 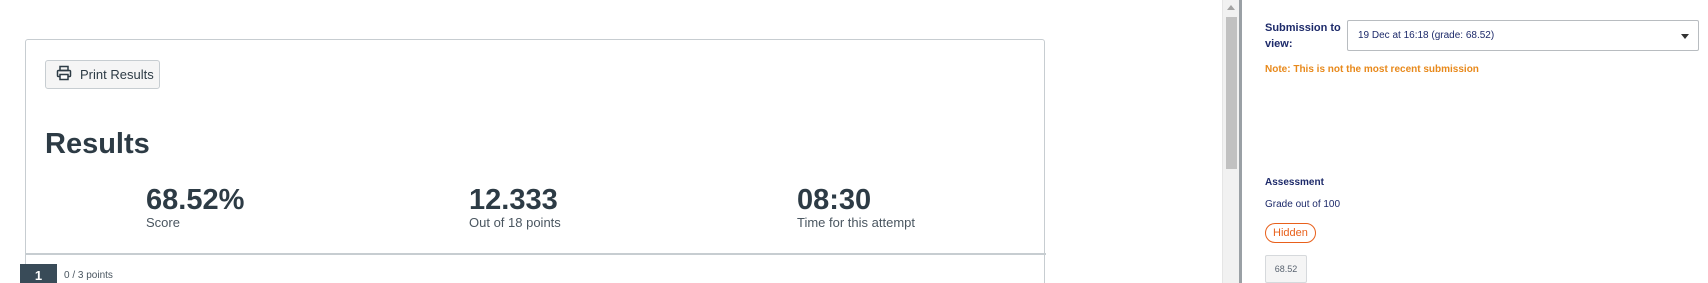 I want to click on printer-icon, so click(x=64, y=74).